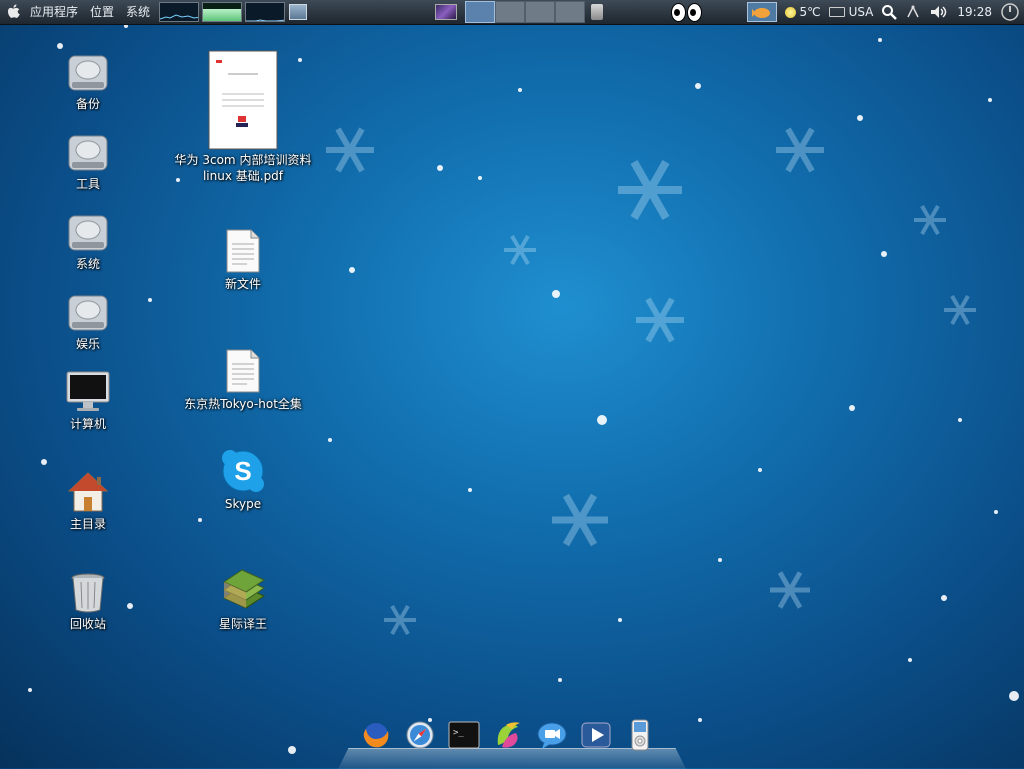 This screenshot has height=769, width=1024. I want to click on desktop-icon-label: 主目录, so click(87, 524).